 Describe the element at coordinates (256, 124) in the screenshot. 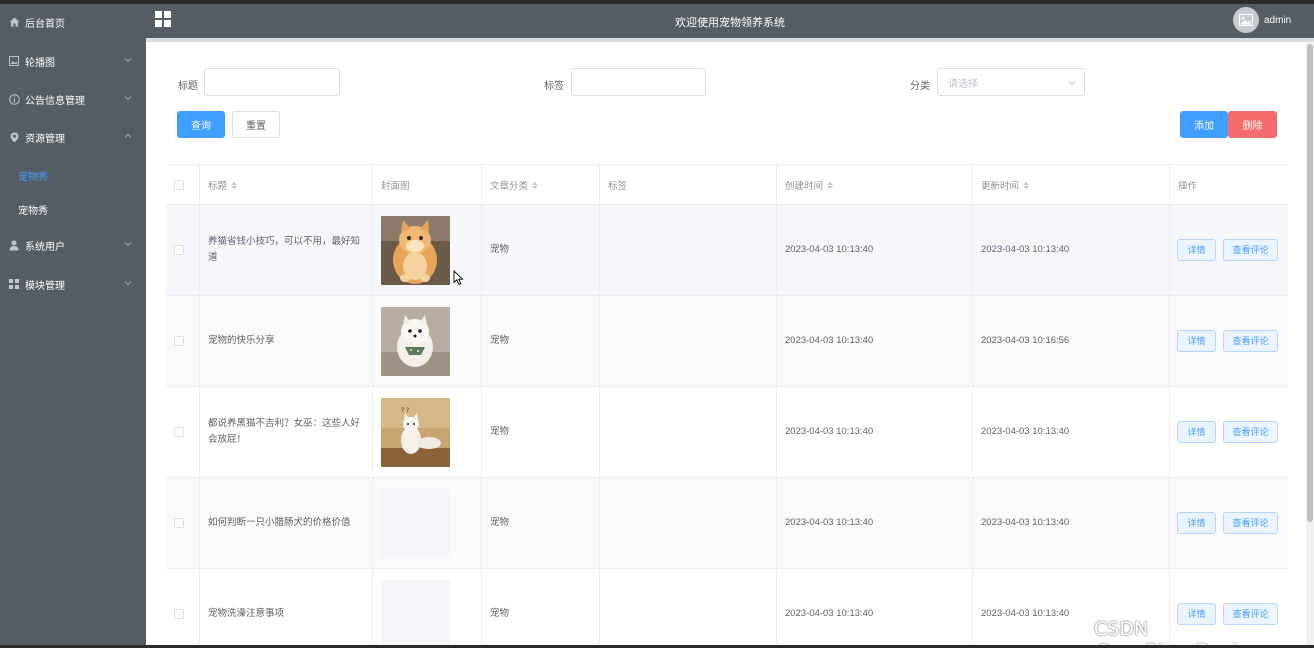

I see `reset-button: 重置` at that location.